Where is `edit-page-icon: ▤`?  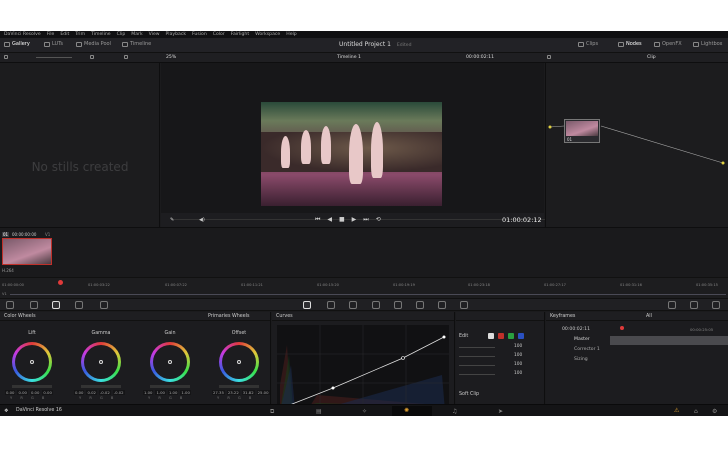 edit-page-icon: ▤ is located at coordinates (319, 411).